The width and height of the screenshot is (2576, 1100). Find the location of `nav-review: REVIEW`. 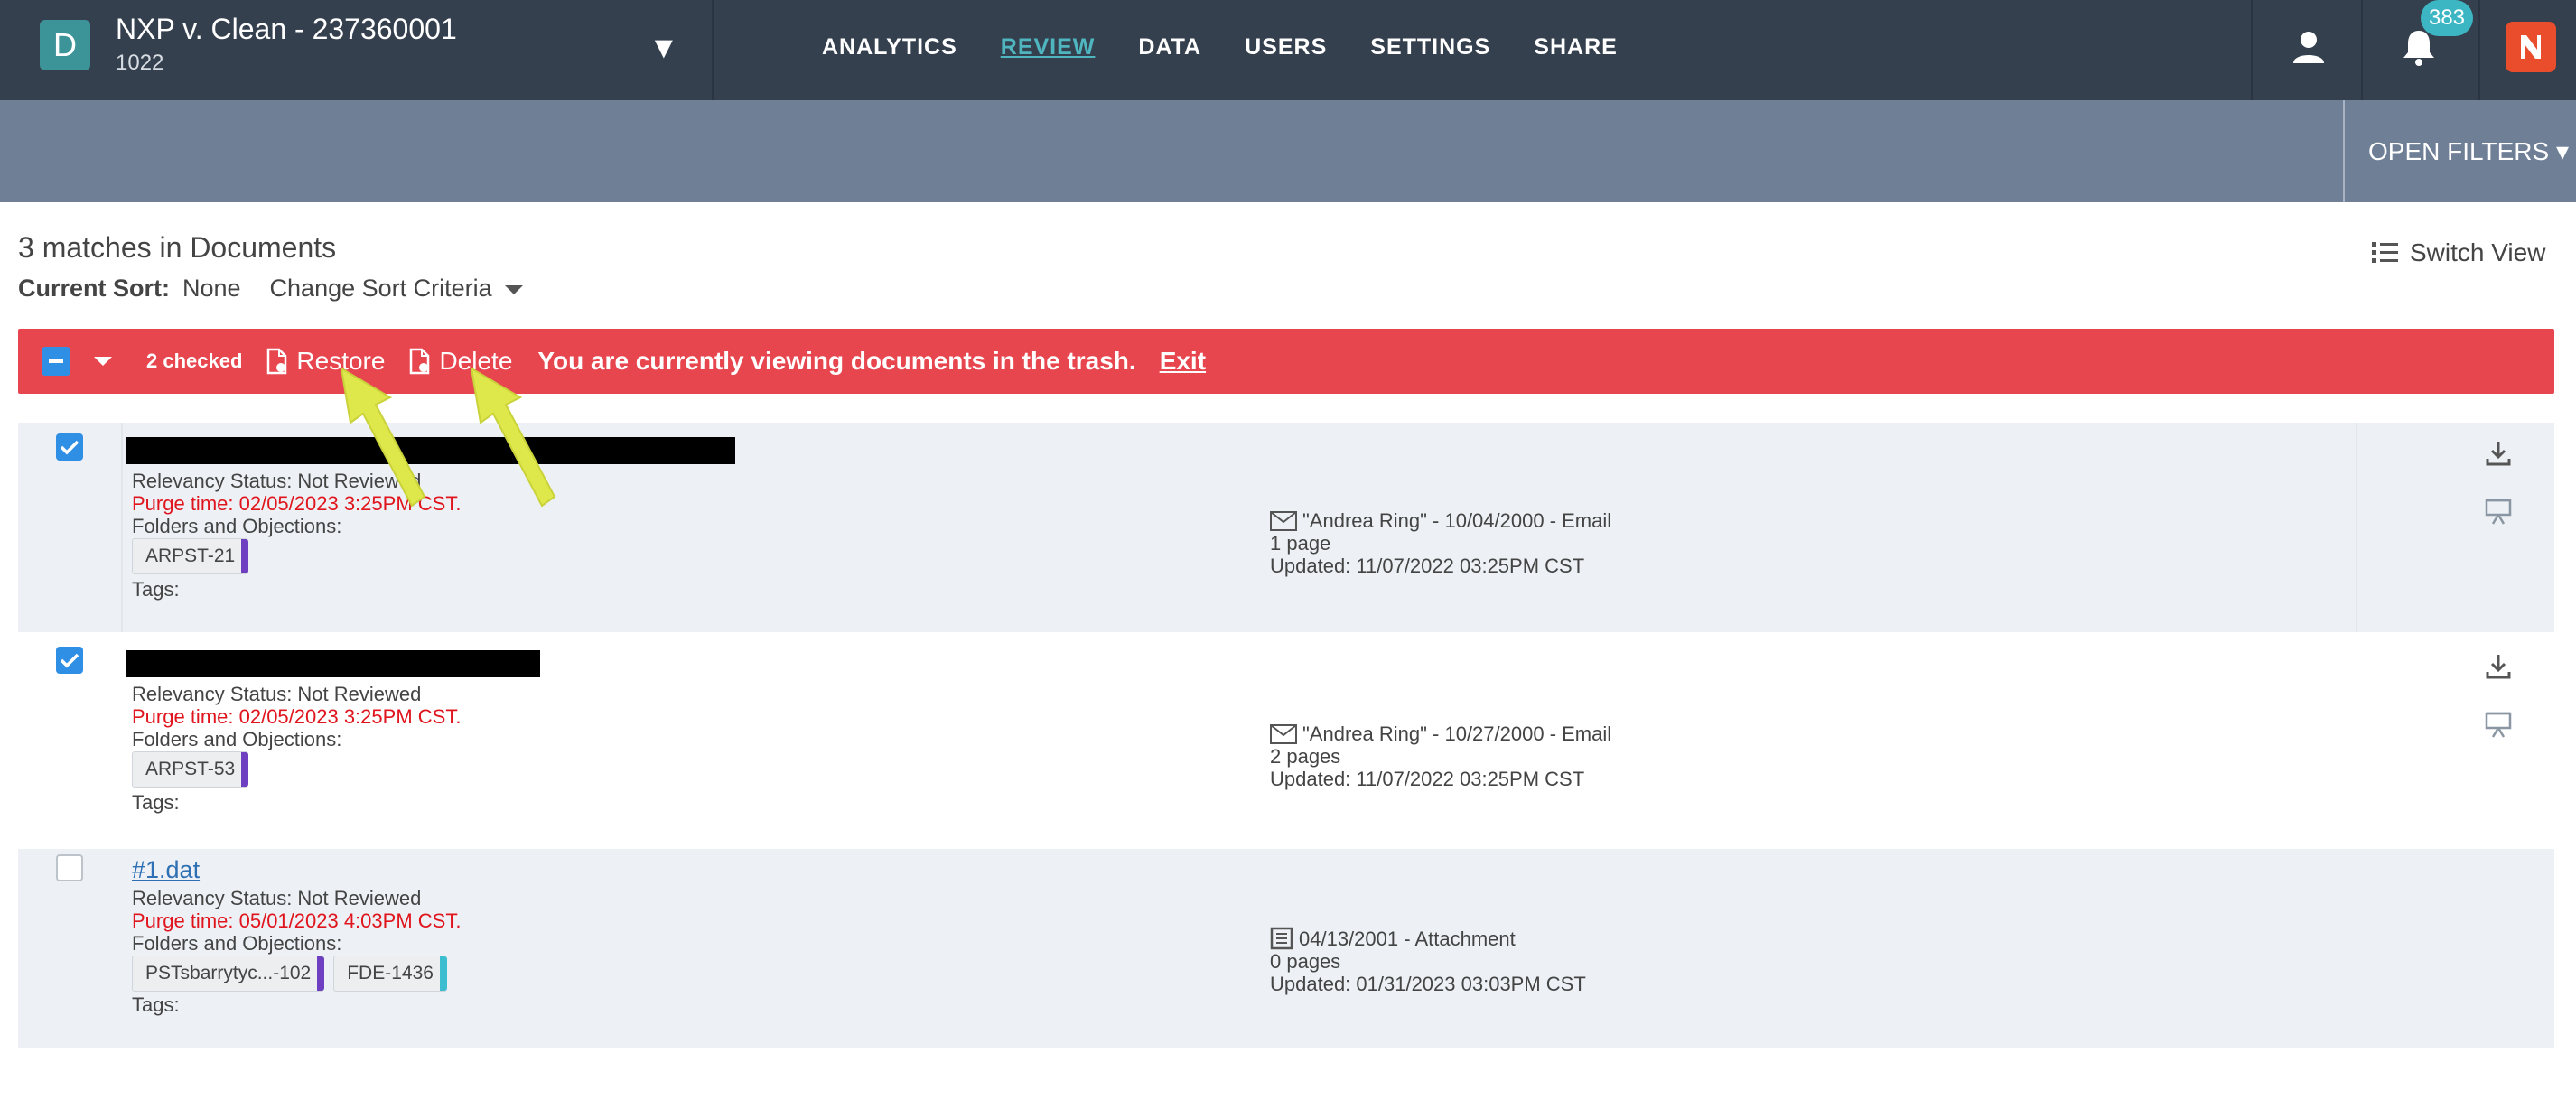

nav-review: REVIEW is located at coordinates (1048, 47).